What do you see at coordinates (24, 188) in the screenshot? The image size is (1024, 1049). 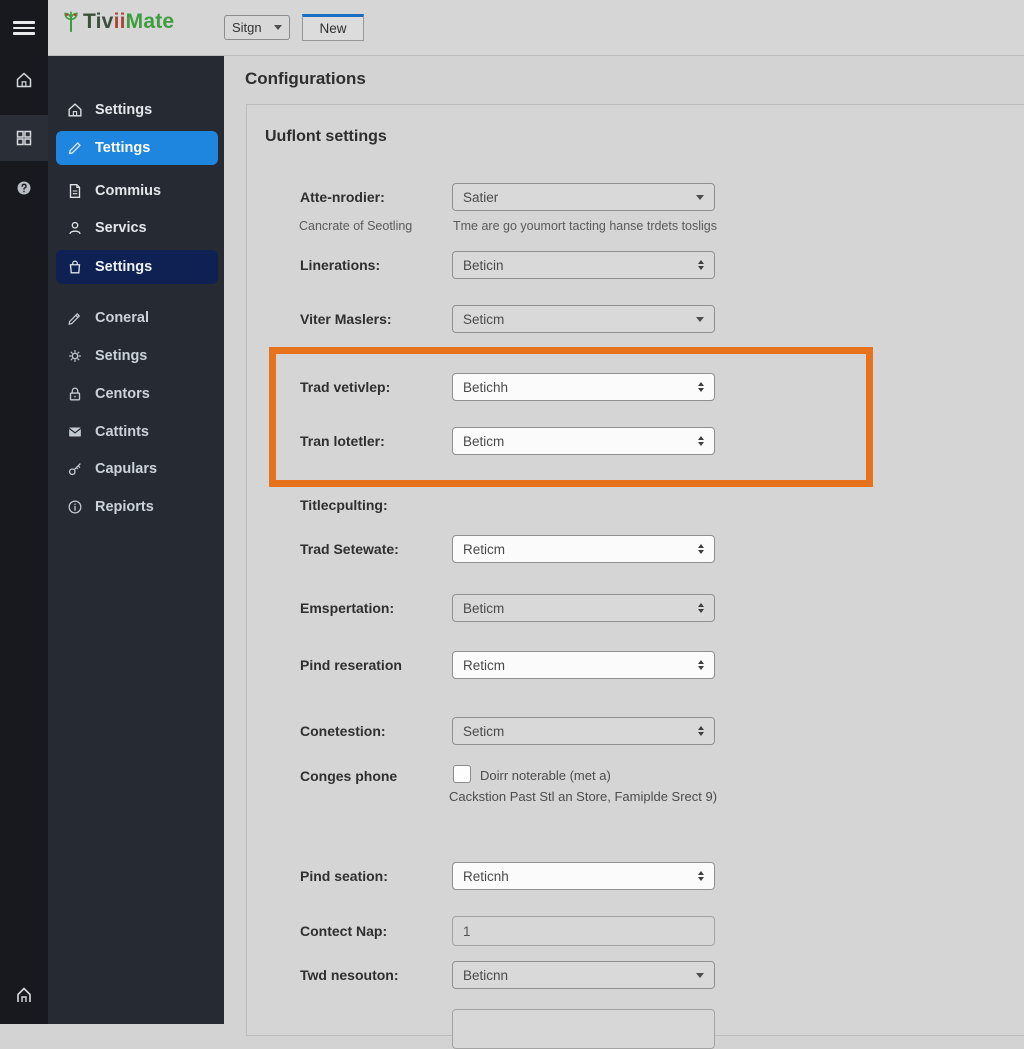 I see `help-circle-icon` at bounding box center [24, 188].